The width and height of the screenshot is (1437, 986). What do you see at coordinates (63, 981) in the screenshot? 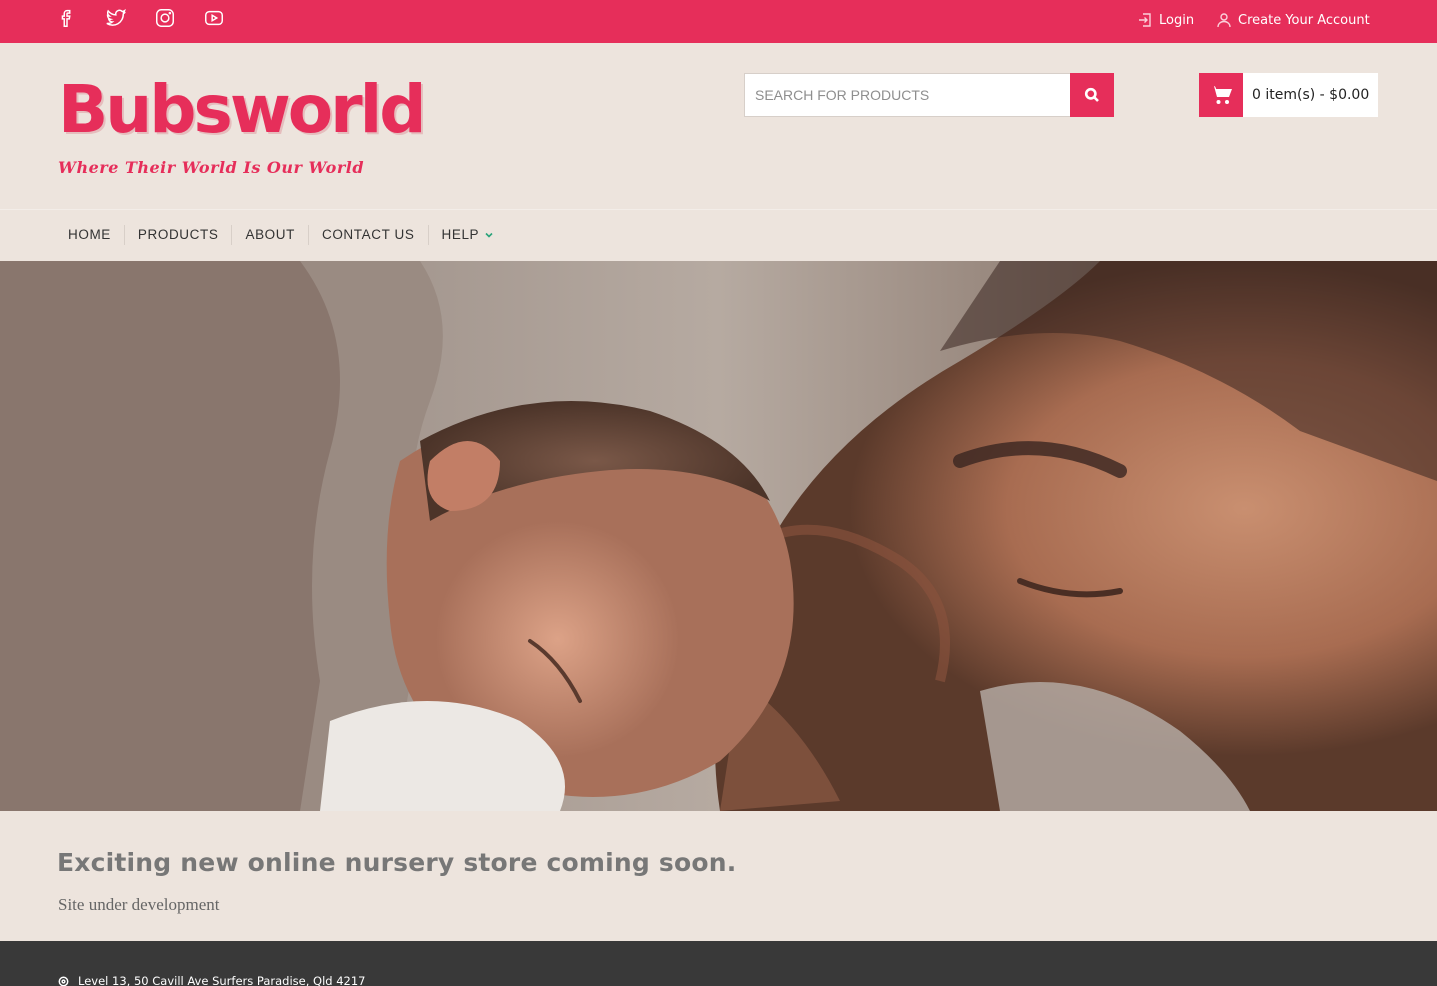
I see `location-icon` at bounding box center [63, 981].